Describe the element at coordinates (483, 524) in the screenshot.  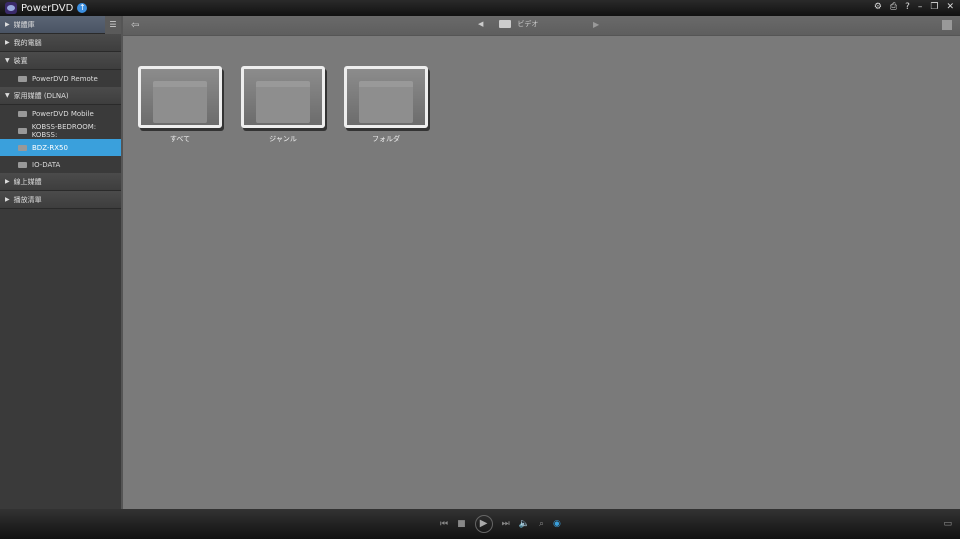
I see `play-button: ▶` at that location.